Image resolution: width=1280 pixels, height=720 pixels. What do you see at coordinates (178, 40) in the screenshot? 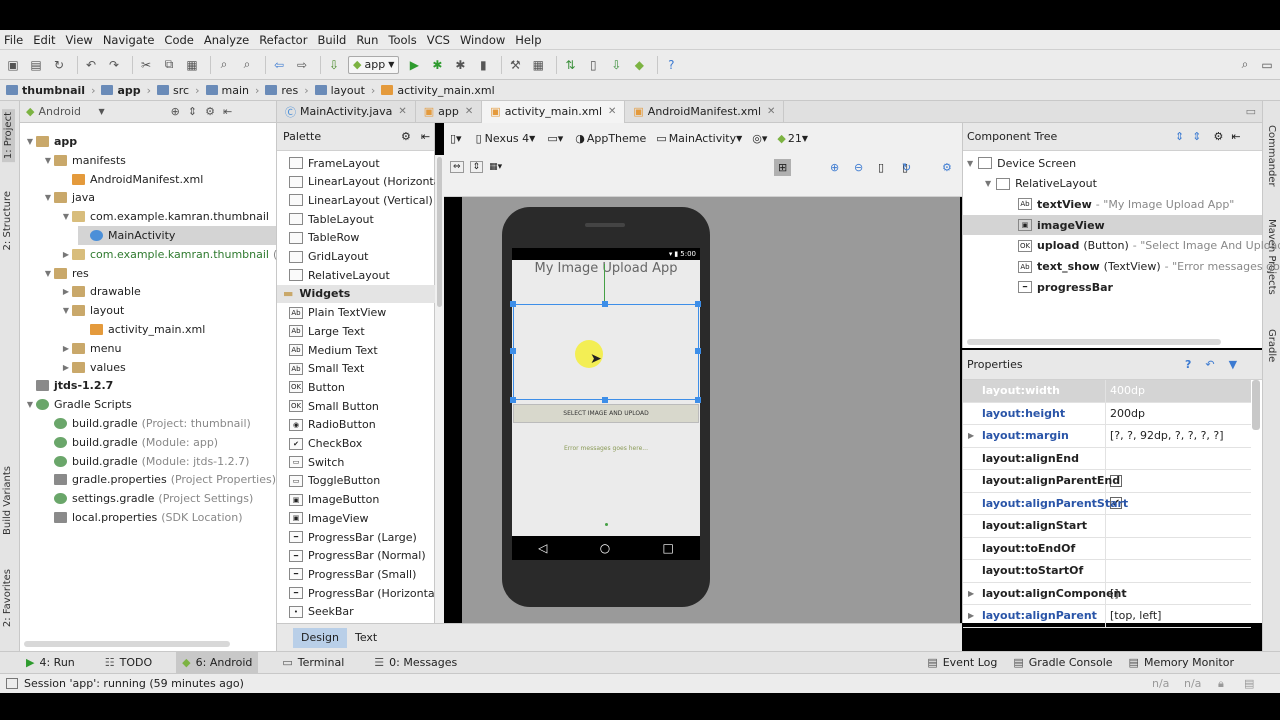
I see `menu-code: Code` at bounding box center [178, 40].